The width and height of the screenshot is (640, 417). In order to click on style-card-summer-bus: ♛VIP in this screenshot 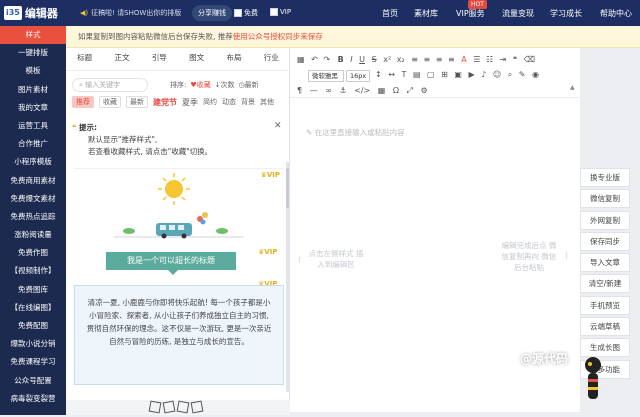, I will do `click(179, 206)`.